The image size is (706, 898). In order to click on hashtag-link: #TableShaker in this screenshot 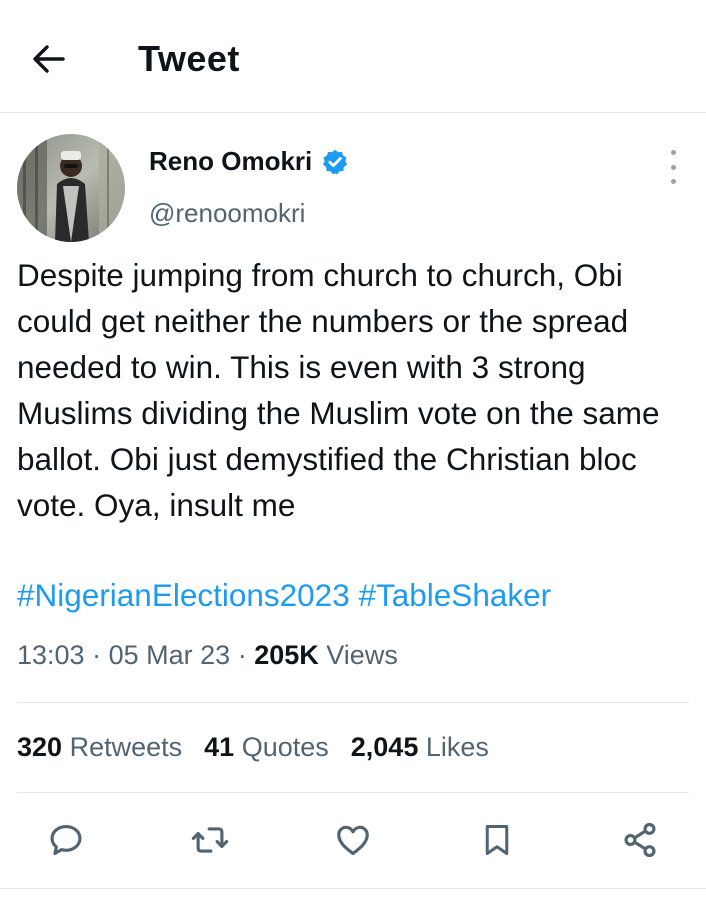, I will do `click(454, 595)`.